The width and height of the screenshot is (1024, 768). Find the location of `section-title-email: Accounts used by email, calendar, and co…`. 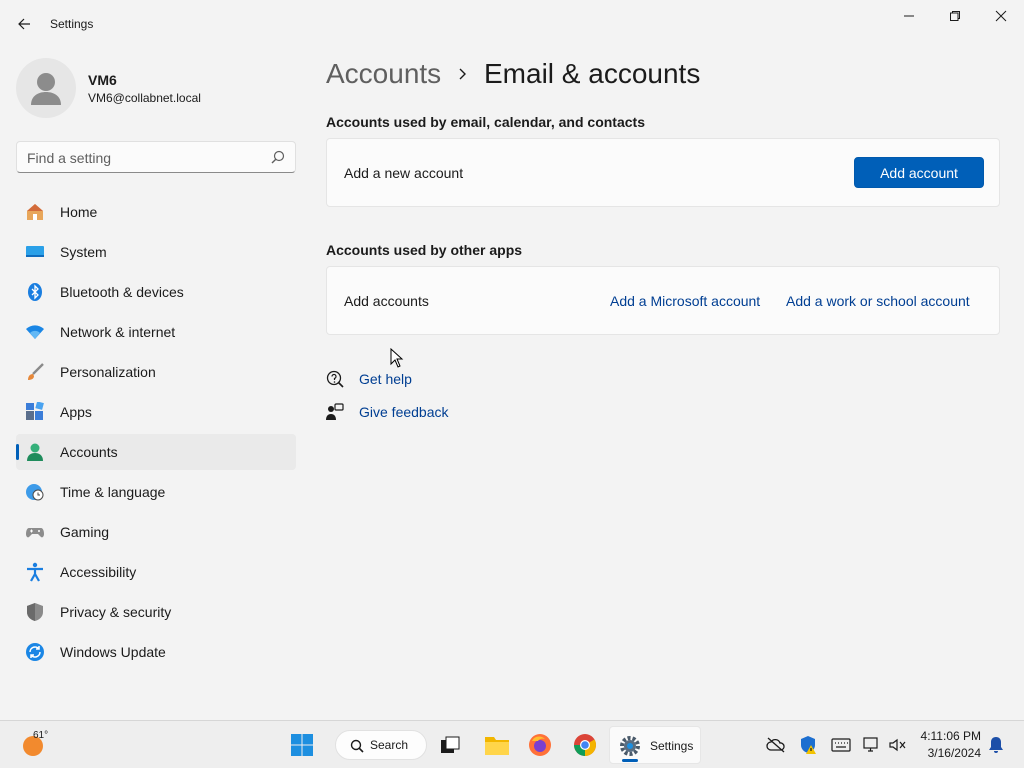

section-title-email: Accounts used by email, calendar, and co… is located at coordinates (485, 122).